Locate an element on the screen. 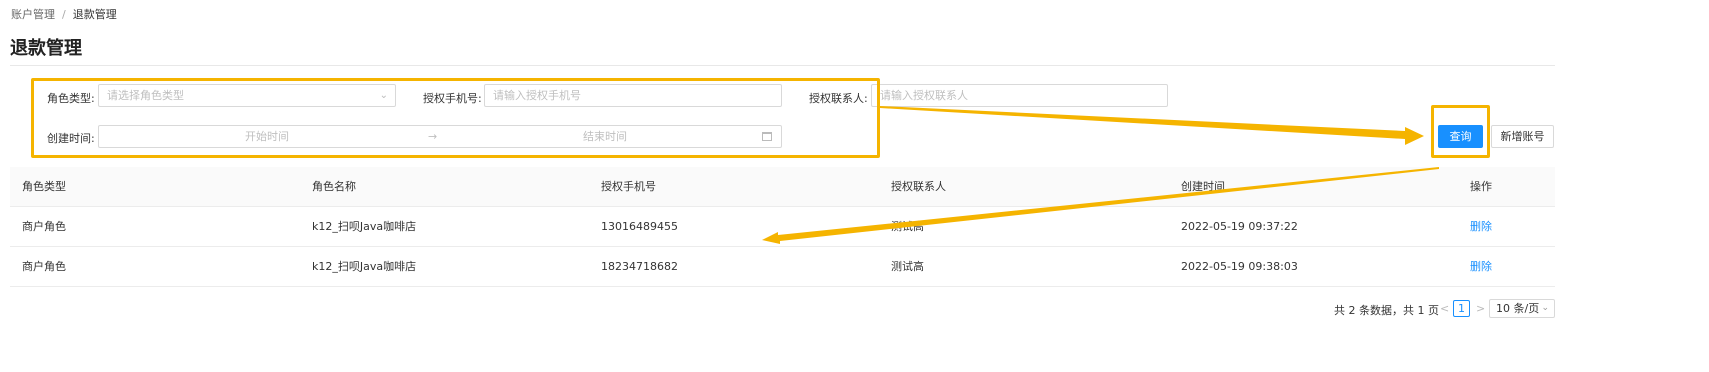  add-account-button: 新增账号 is located at coordinates (1522, 136).